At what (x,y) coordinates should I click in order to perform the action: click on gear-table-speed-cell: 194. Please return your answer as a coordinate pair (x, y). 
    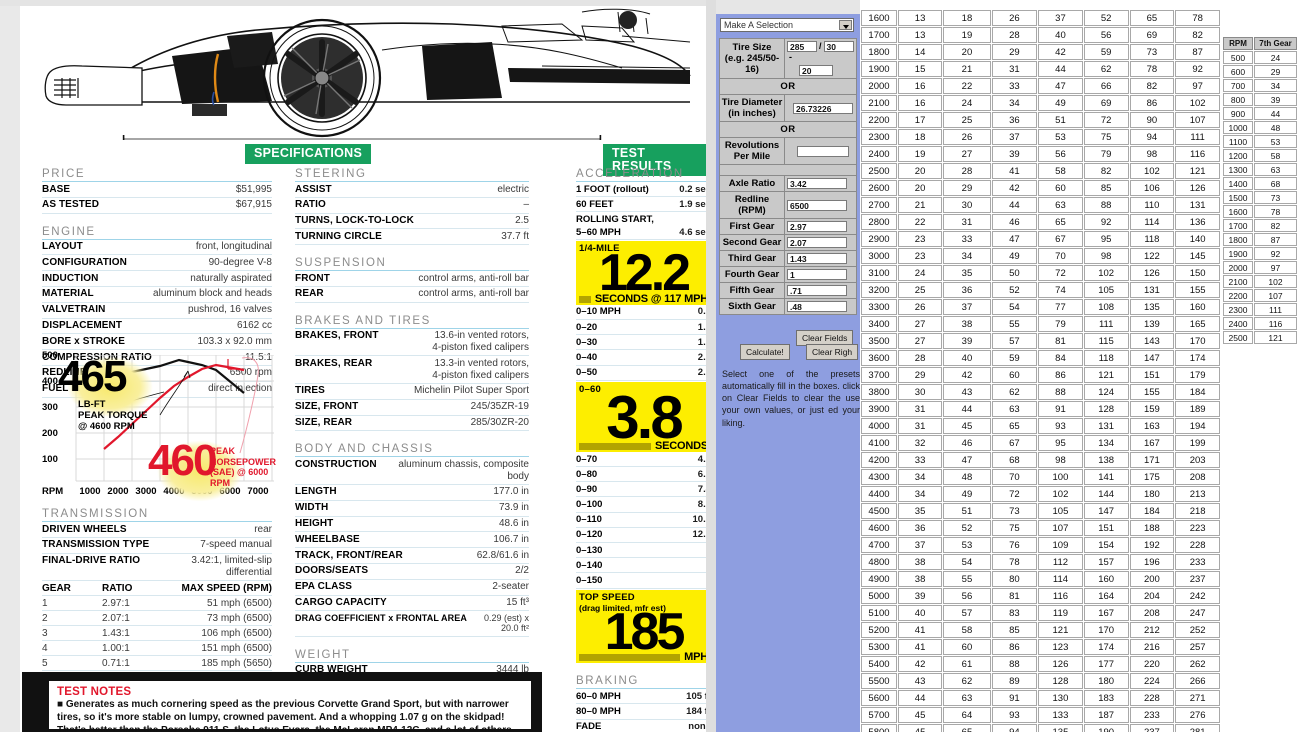
    Looking at the image, I should click on (1197, 426).